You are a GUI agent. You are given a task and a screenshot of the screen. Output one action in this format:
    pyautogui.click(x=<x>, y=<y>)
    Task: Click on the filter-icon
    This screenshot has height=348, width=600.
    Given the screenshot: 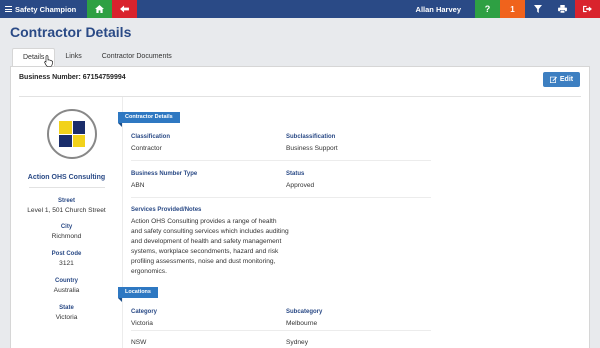 What is the action you would take?
    pyautogui.click(x=537, y=9)
    